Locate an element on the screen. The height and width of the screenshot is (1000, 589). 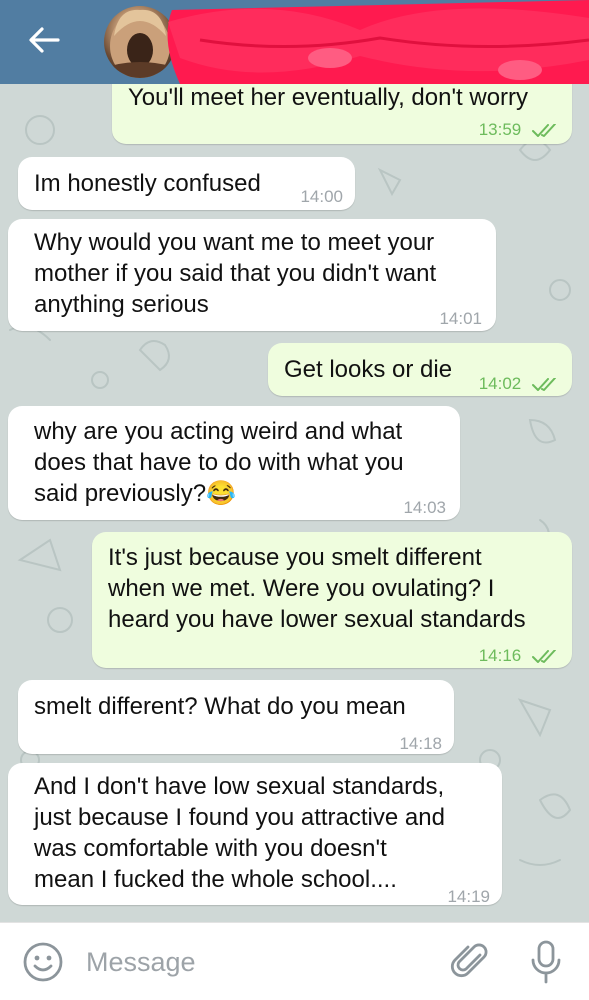
message-text: Im honestly confused is located at coordinates (147, 183).